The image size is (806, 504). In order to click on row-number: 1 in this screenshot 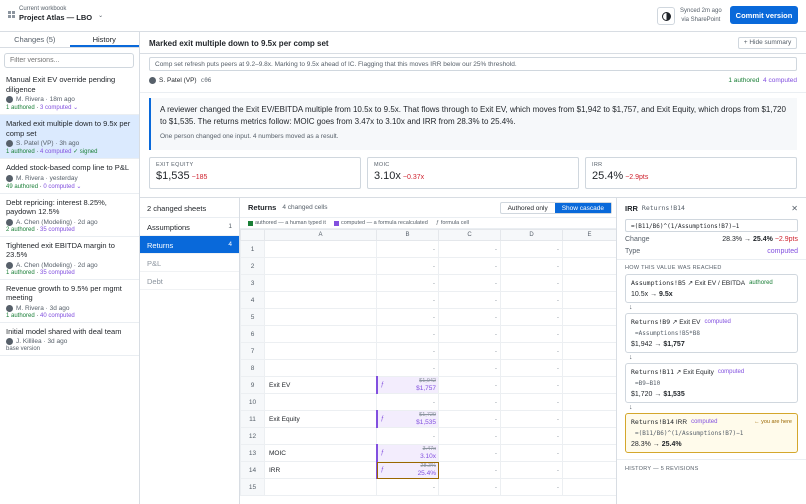, I will do `click(252, 249)`.